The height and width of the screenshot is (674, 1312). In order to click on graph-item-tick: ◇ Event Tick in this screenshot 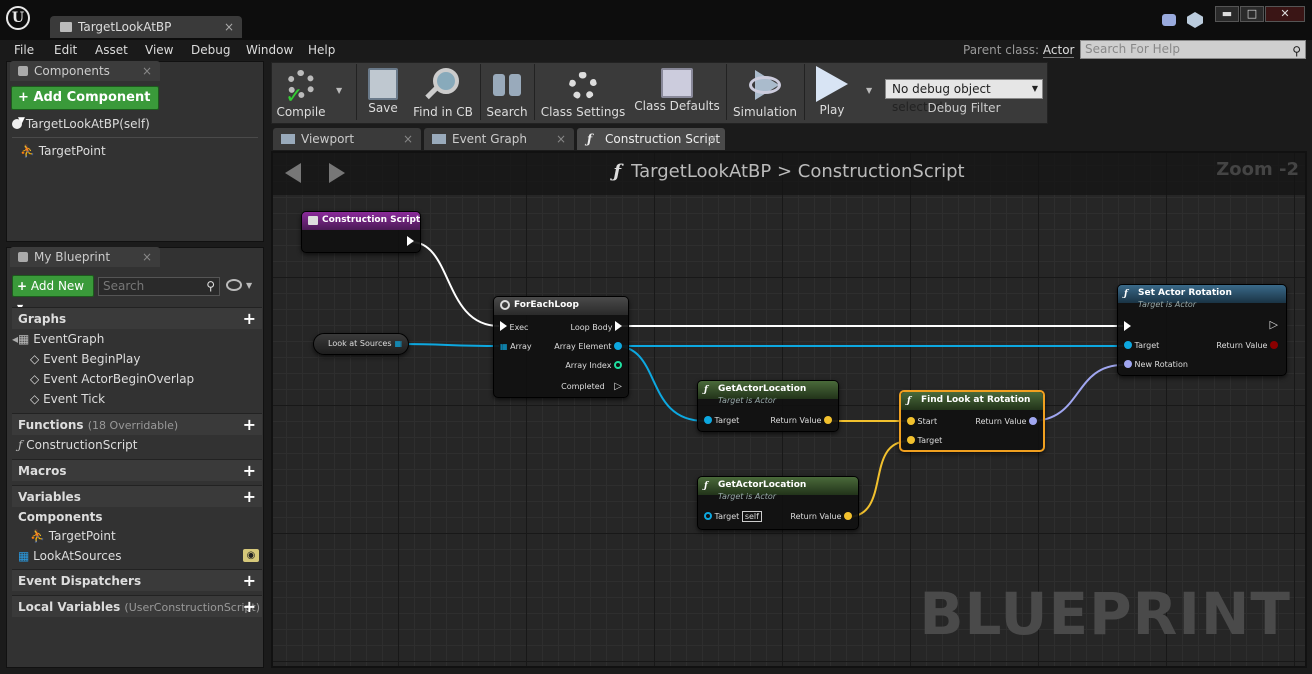, I will do `click(67, 399)`.